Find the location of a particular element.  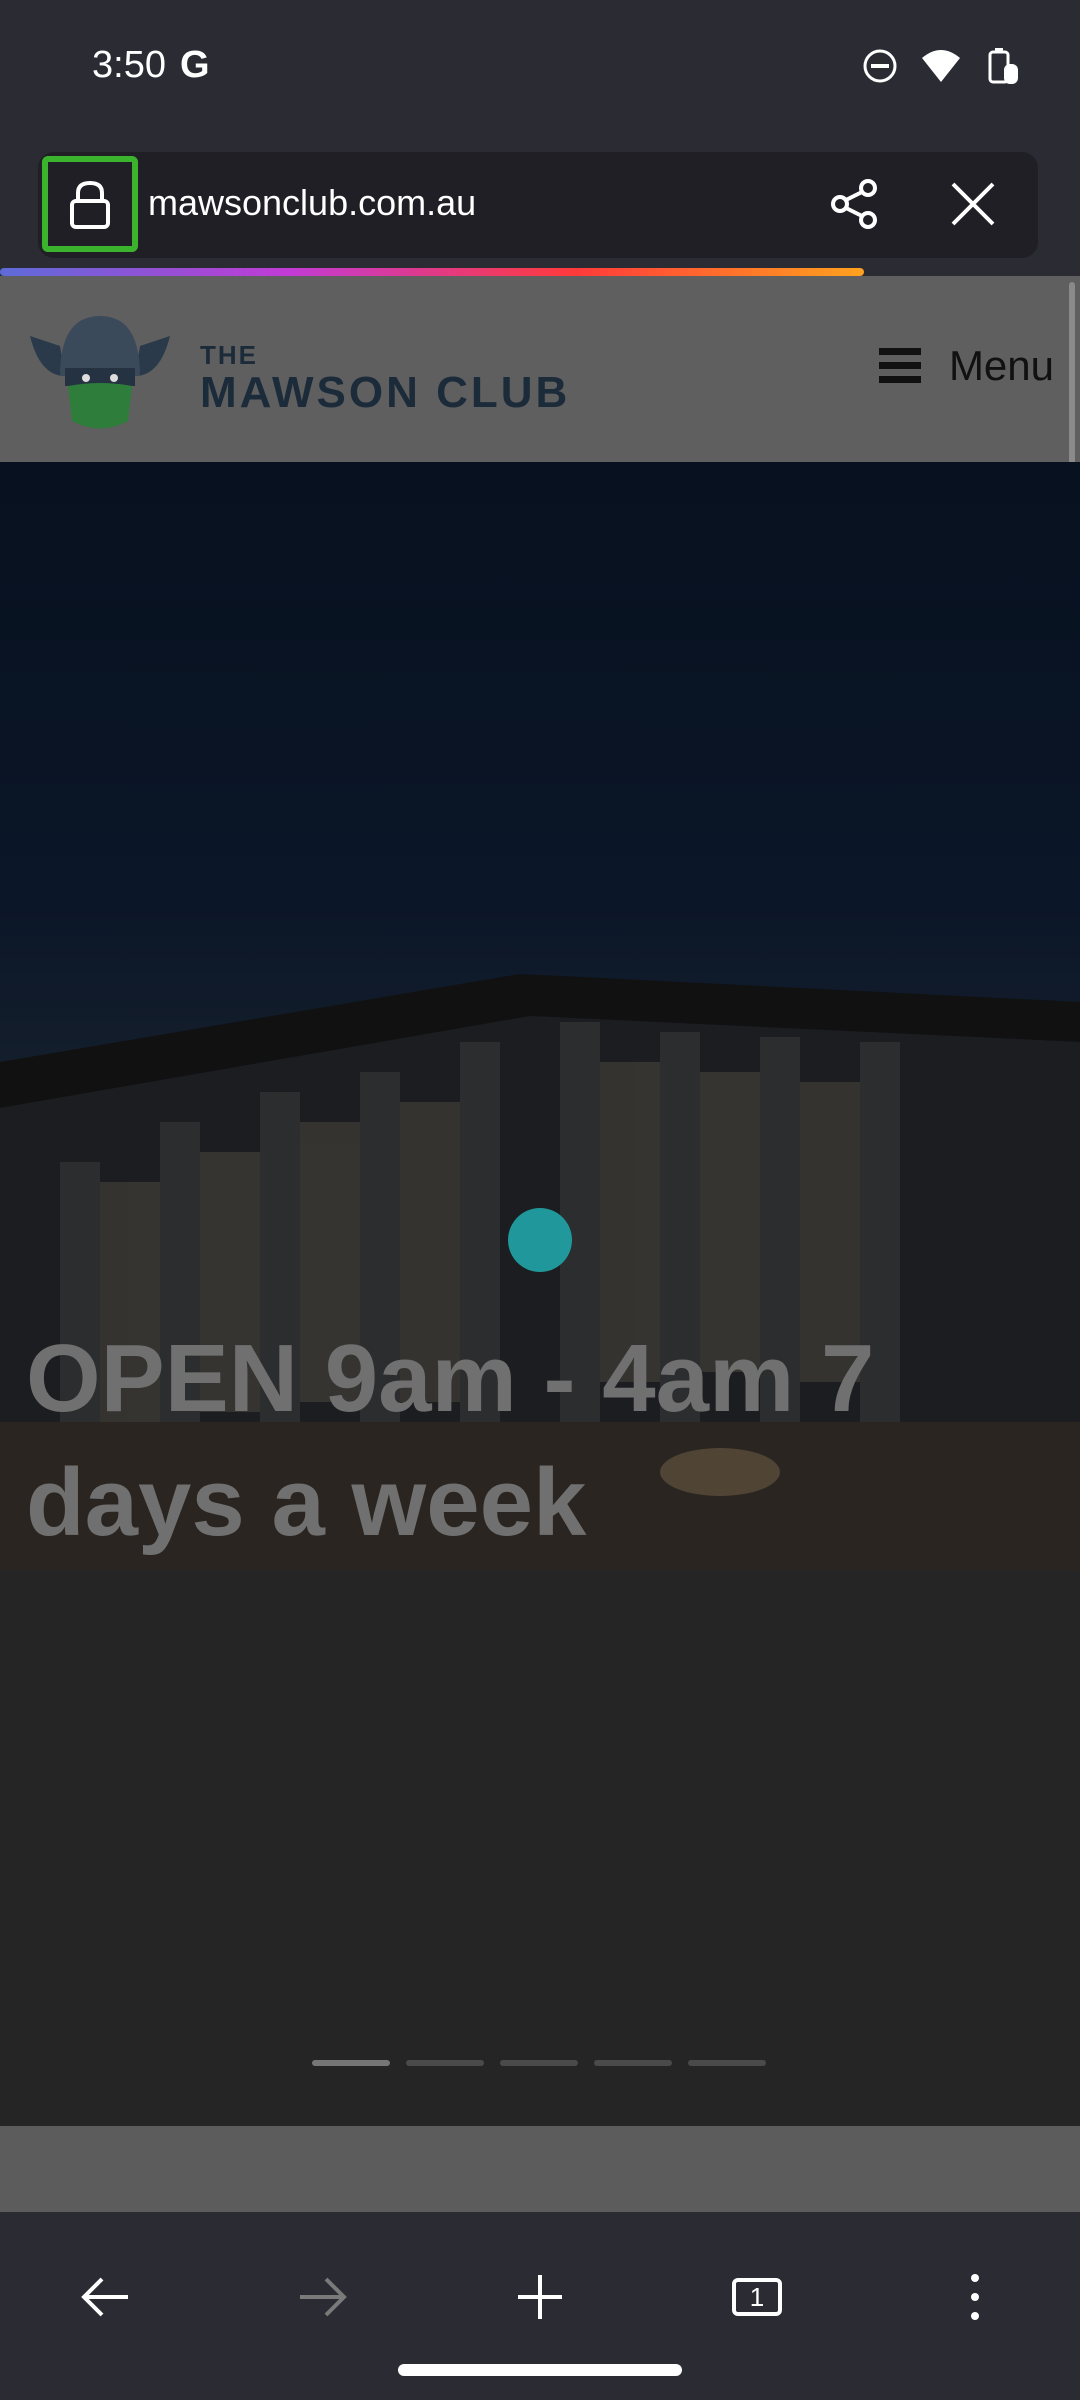

more-button is located at coordinates (975, 2297).